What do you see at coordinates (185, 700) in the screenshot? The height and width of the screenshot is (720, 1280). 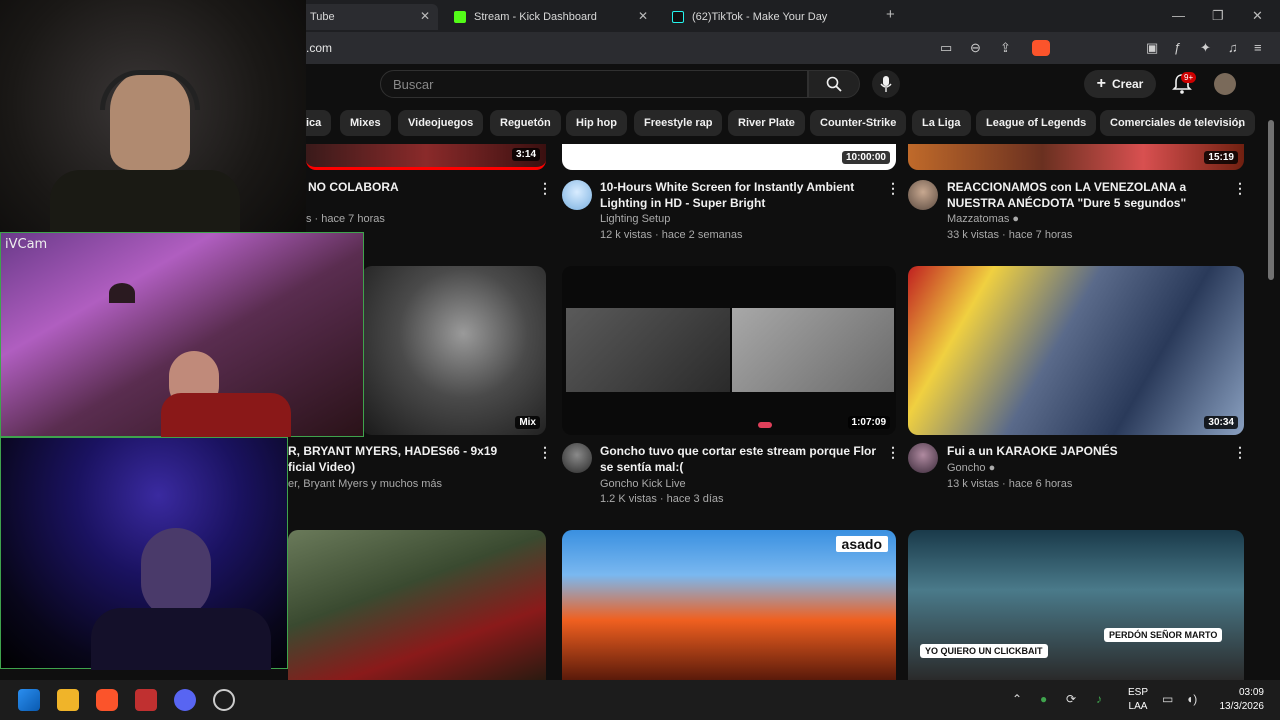 I see `discord-icon` at bounding box center [185, 700].